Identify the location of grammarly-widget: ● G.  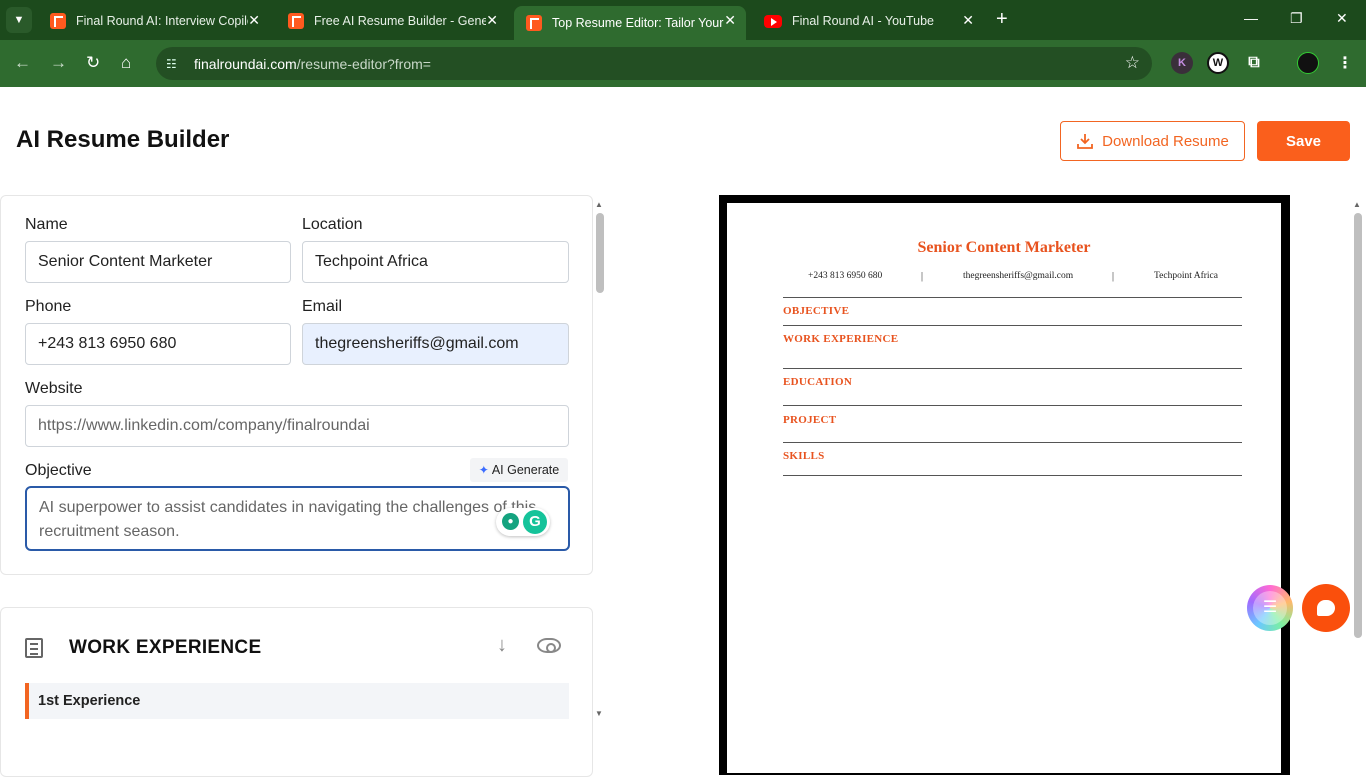
(523, 522).